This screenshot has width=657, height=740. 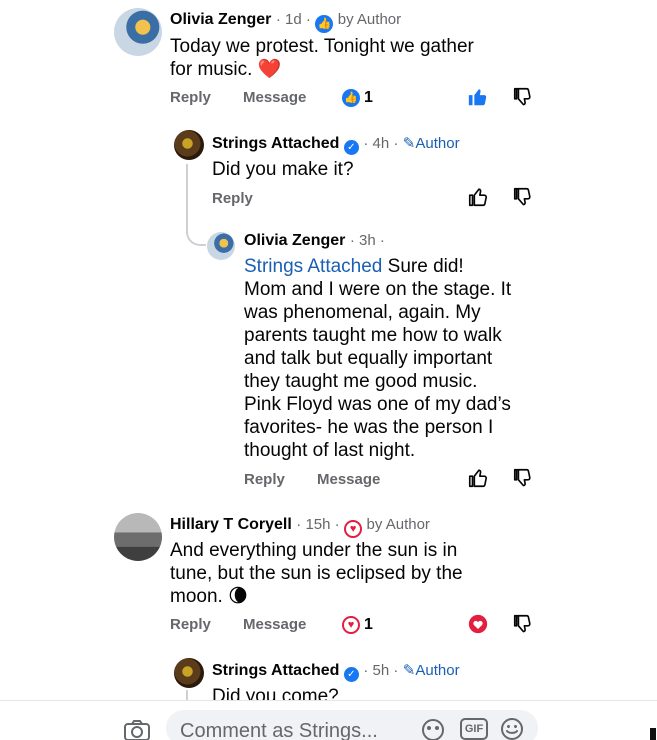 What do you see at coordinates (512, 728) in the screenshot?
I see `emoji-icon` at bounding box center [512, 728].